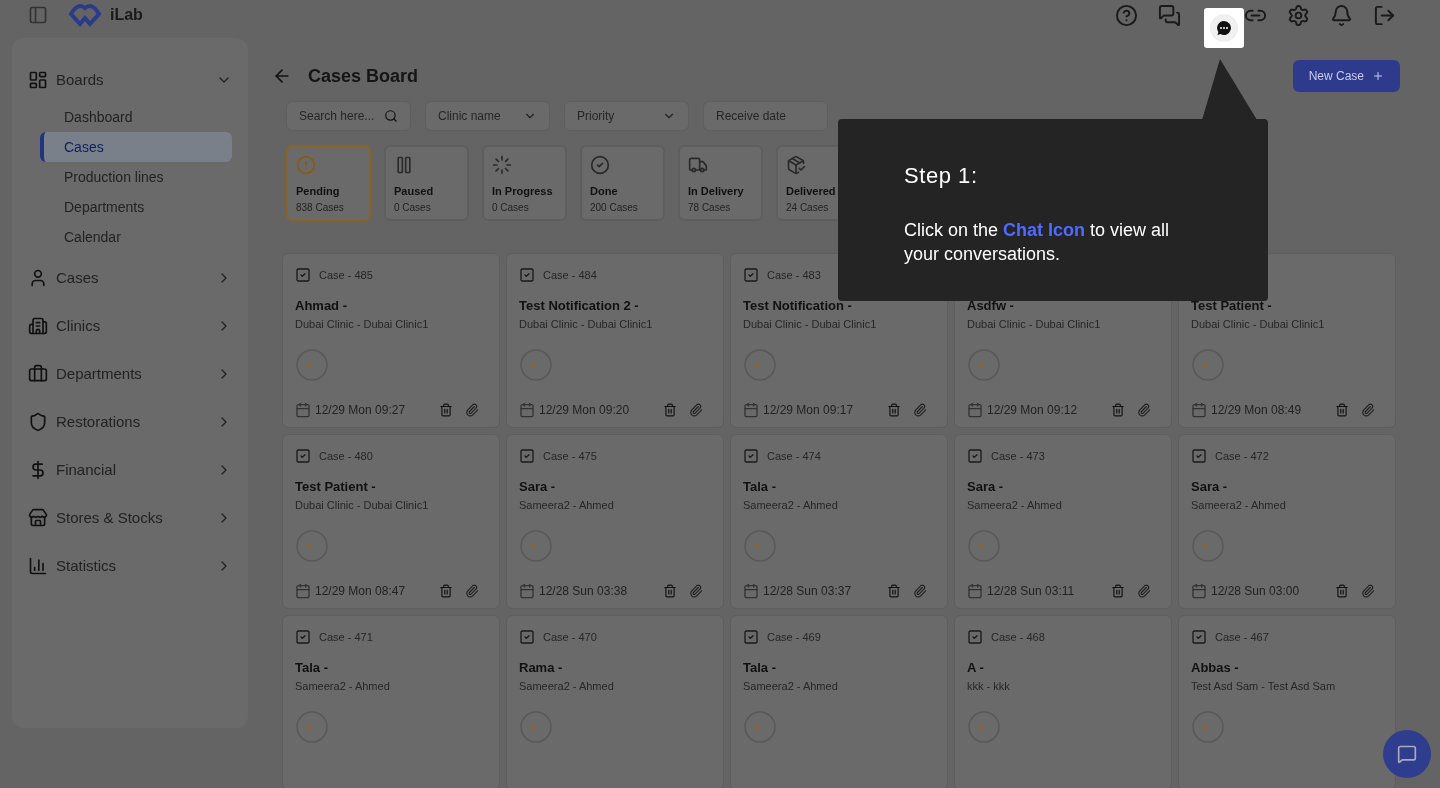 The width and height of the screenshot is (1440, 788). Describe the element at coordinates (1298, 15) in the screenshot. I see `settings-icon` at that location.